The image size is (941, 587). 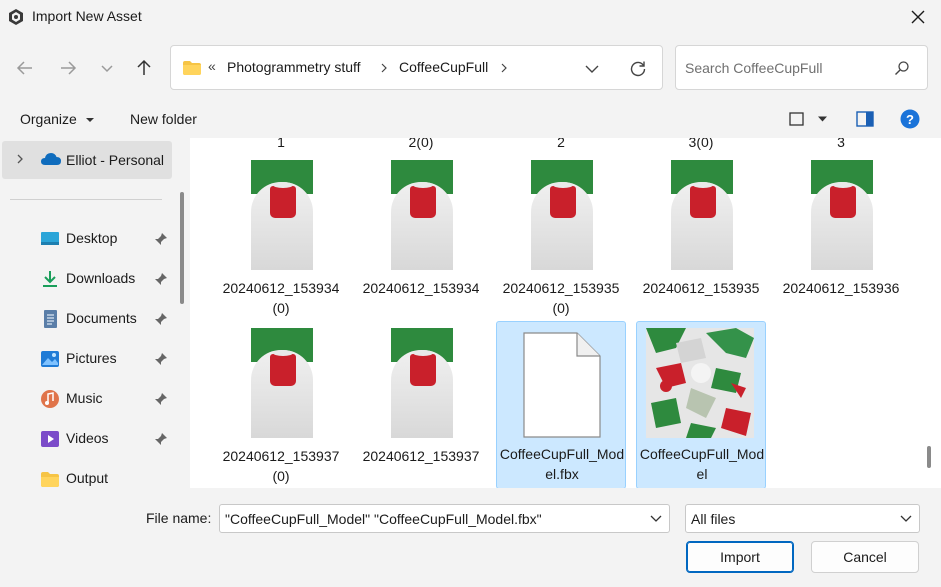 I want to click on sidebar-item-documents: Documents, so click(x=90, y=319).